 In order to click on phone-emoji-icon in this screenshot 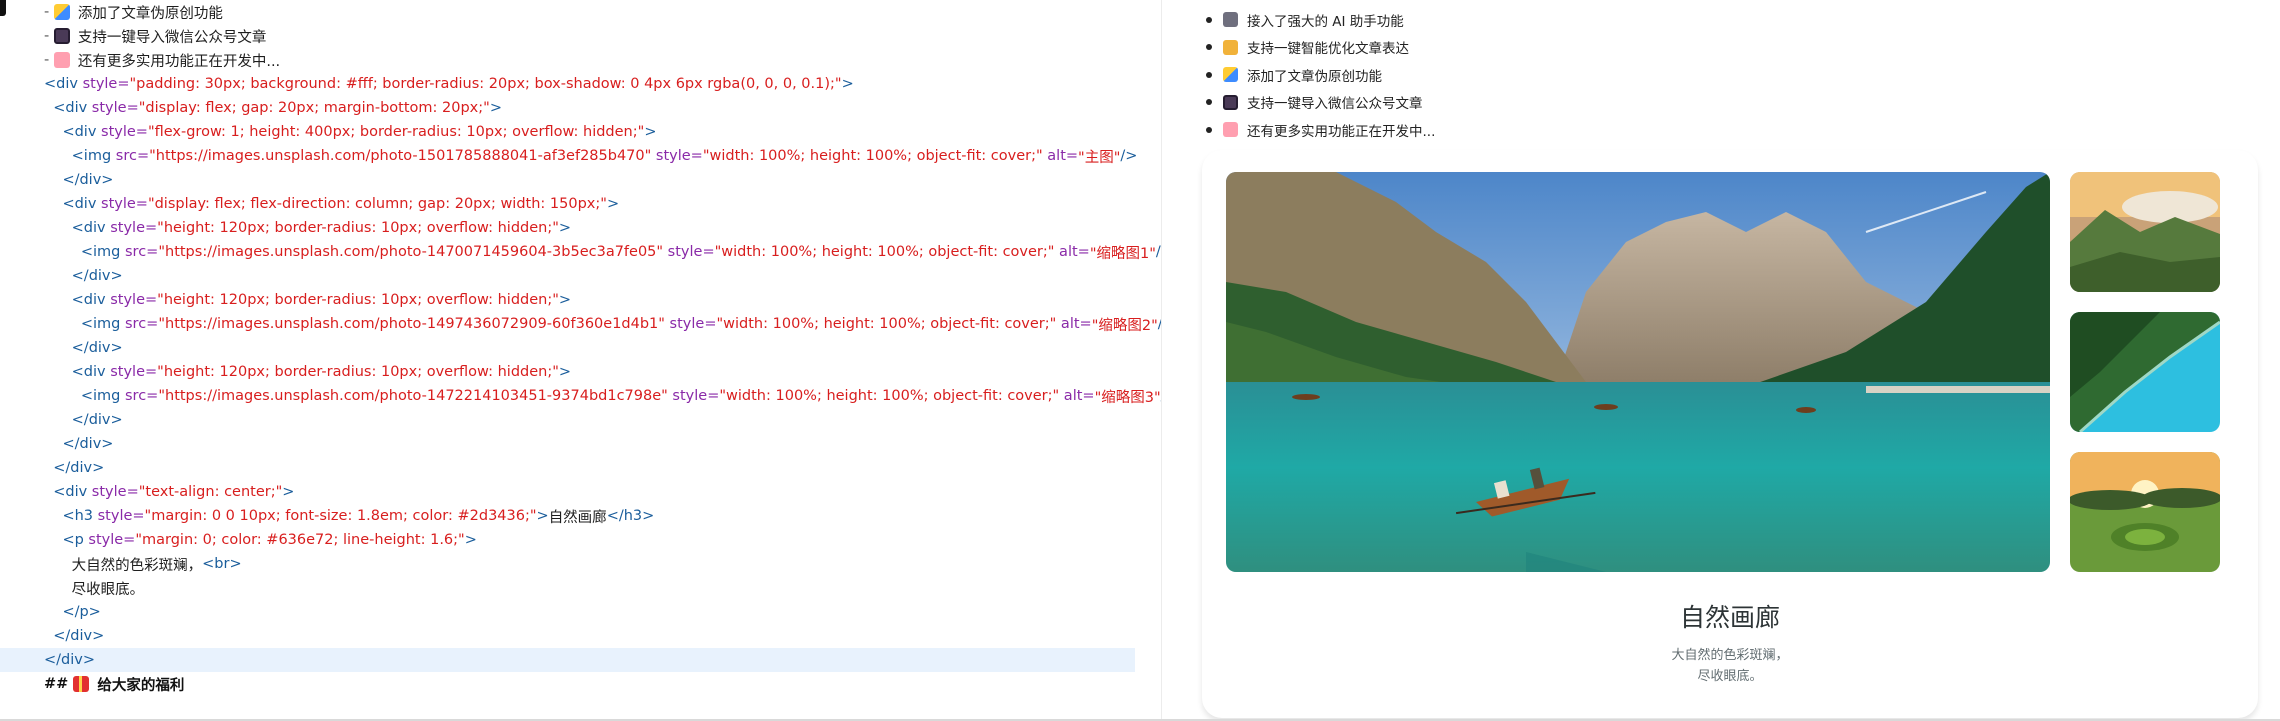, I will do `click(1230, 102)`.